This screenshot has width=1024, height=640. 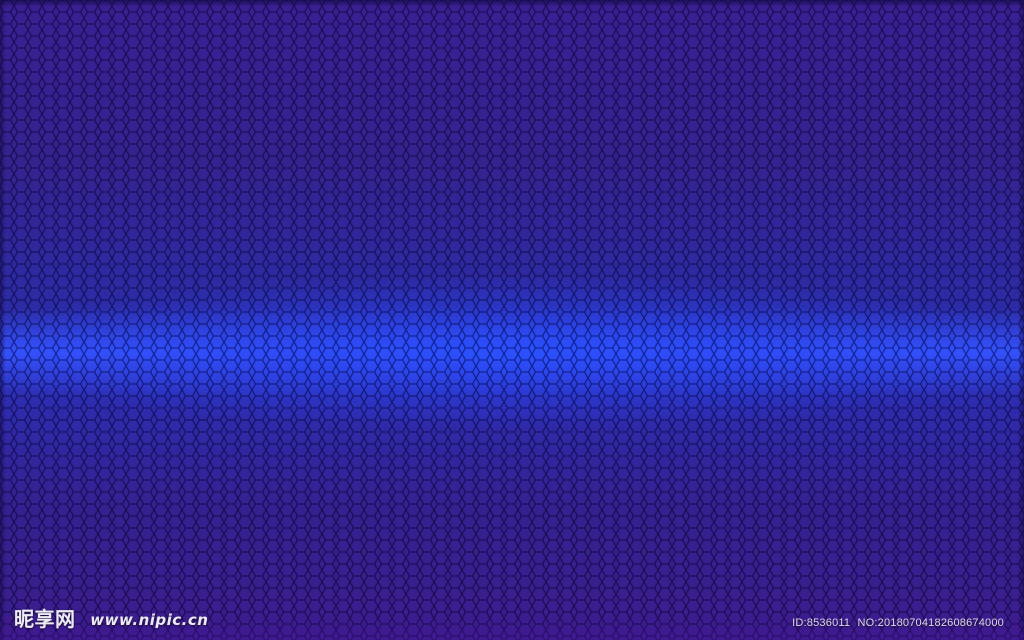 I want to click on frame-left-shade, so click(x=3, y=320).